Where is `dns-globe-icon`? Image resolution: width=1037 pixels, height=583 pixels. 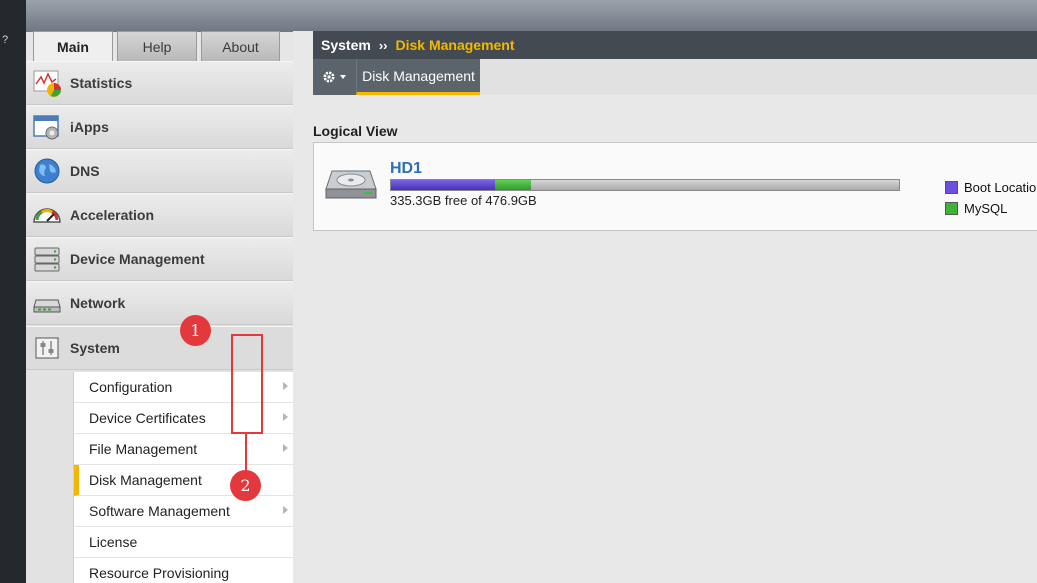 dns-globe-icon is located at coordinates (47, 171).